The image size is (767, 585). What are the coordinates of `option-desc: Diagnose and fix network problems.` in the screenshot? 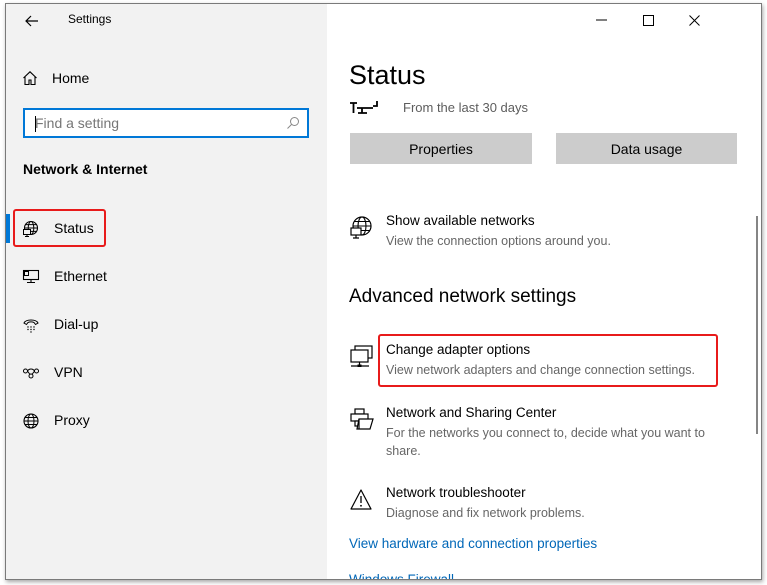 It's located at (485, 513).